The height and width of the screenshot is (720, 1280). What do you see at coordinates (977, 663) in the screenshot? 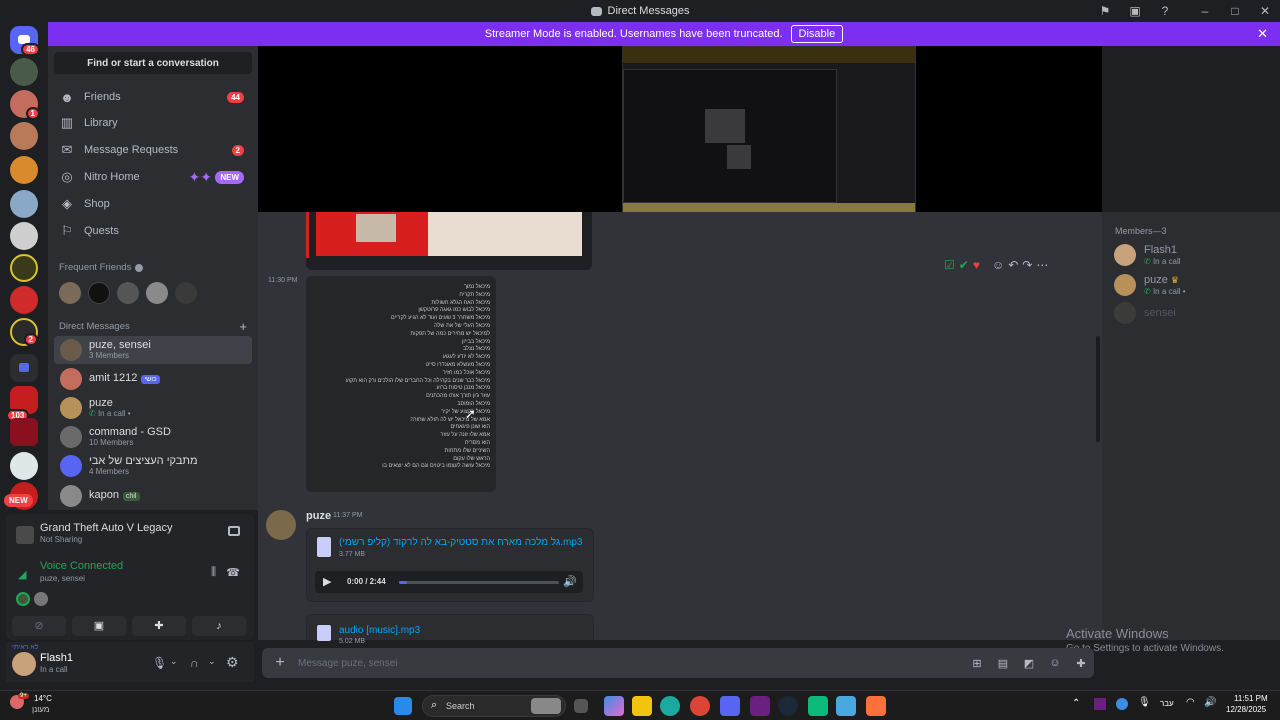
I see `gift-icon: ⊞` at bounding box center [977, 663].